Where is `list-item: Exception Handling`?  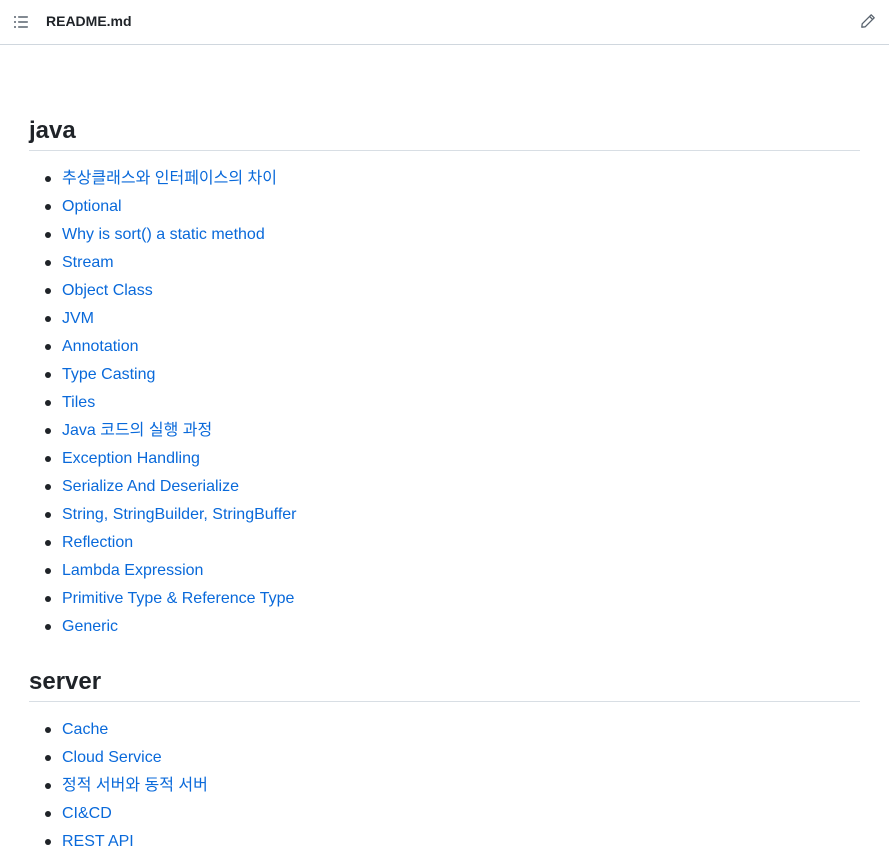 list-item: Exception Handling is located at coordinates (444, 459).